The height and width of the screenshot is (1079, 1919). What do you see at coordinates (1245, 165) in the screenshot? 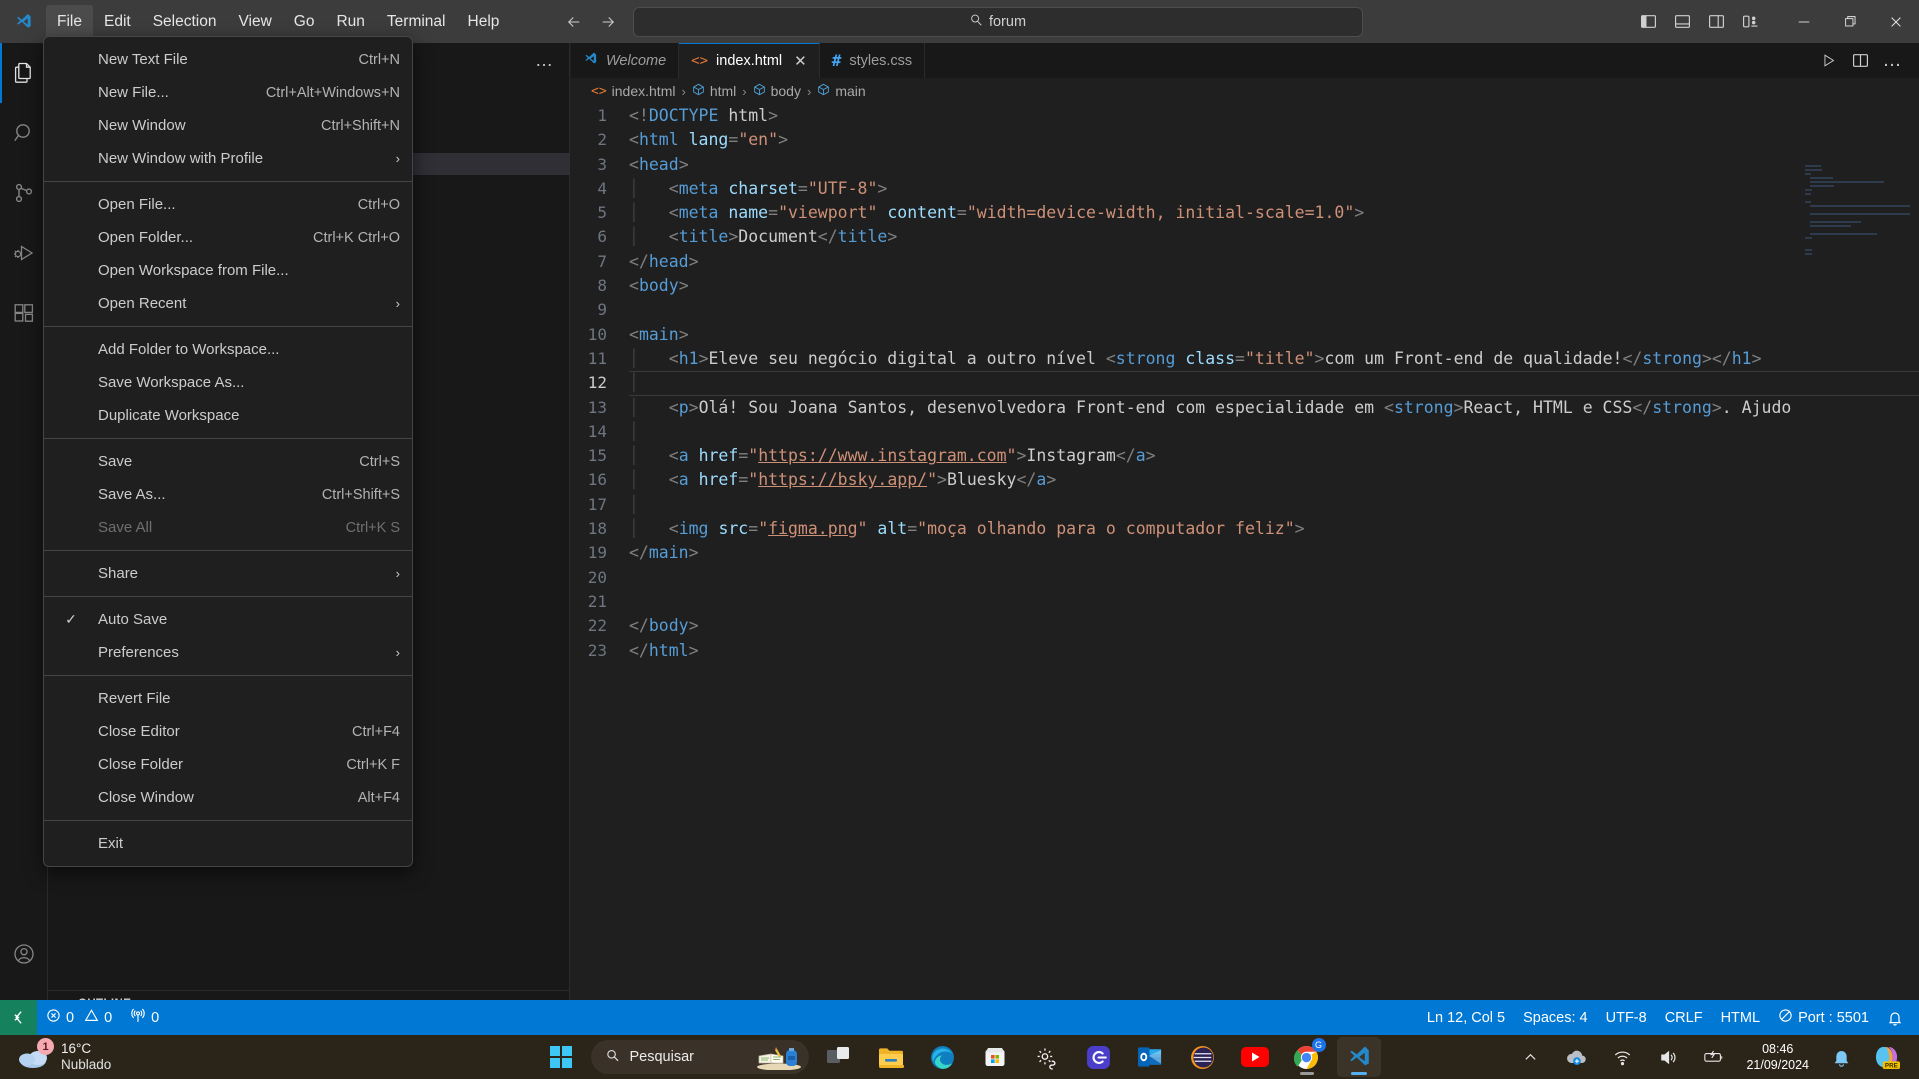
I see `code-line: 3 <head>` at bounding box center [1245, 165].